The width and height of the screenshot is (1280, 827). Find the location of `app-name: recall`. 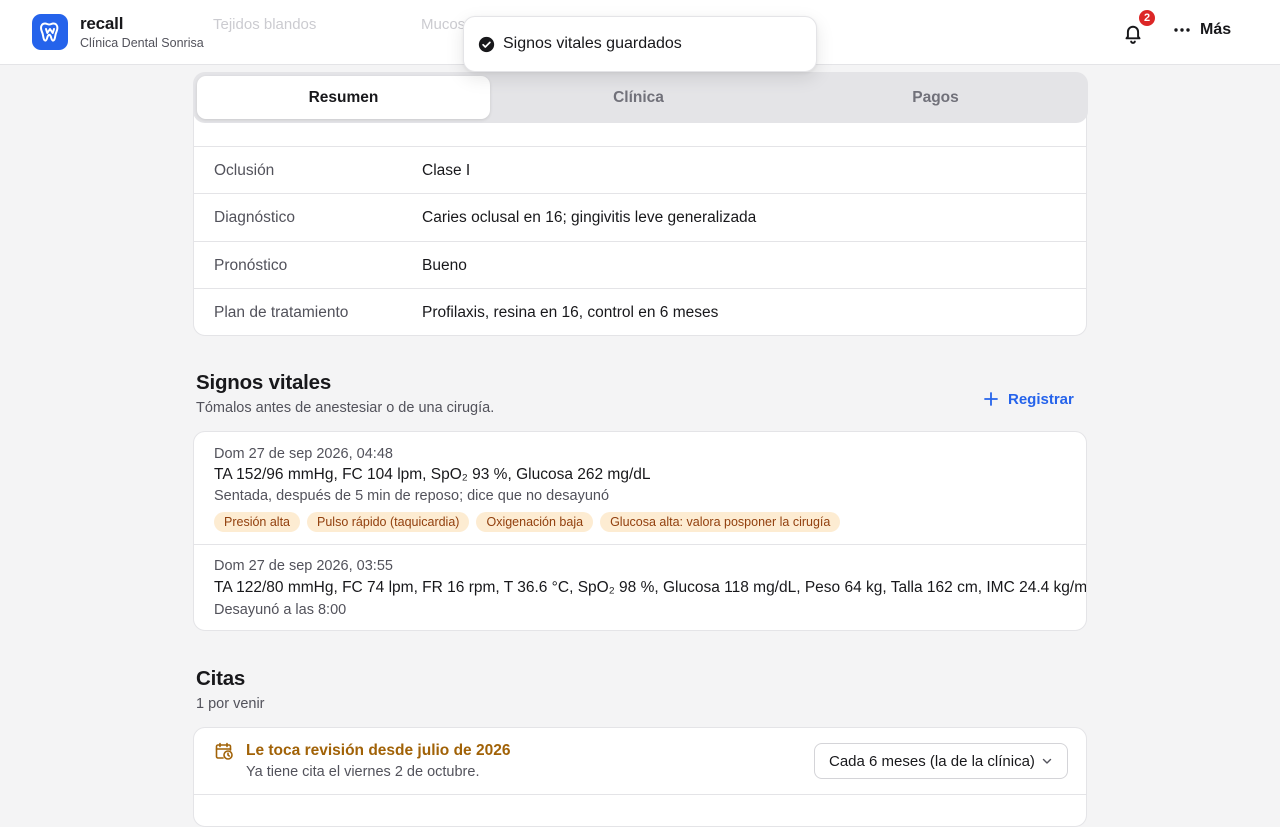

app-name: recall is located at coordinates (102, 23).